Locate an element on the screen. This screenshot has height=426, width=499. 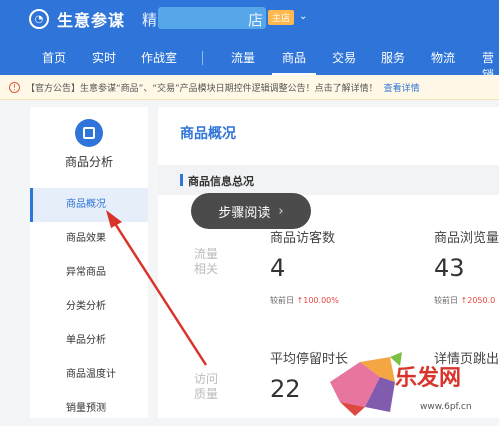
brand-name: 生意参谋 is located at coordinates (91, 20).